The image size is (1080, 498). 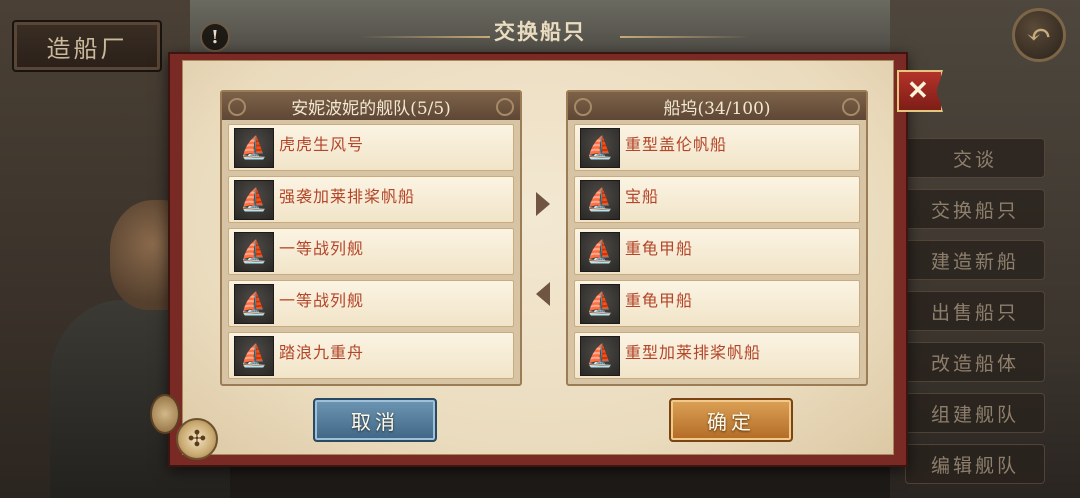 I want to click on ship-name: 宝船, so click(x=642, y=196).